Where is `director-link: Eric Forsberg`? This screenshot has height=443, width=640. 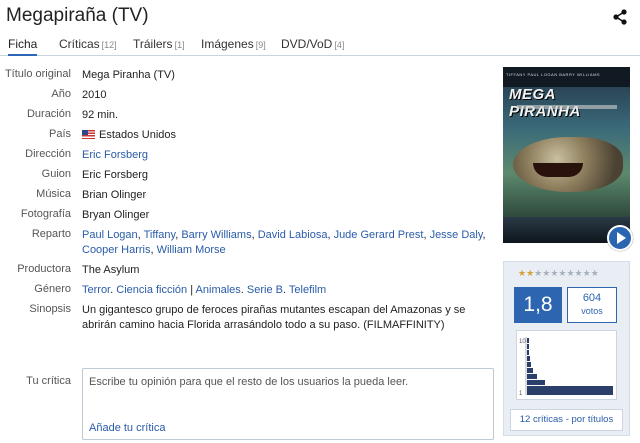
director-link: Eric Forsberg is located at coordinates (115, 155).